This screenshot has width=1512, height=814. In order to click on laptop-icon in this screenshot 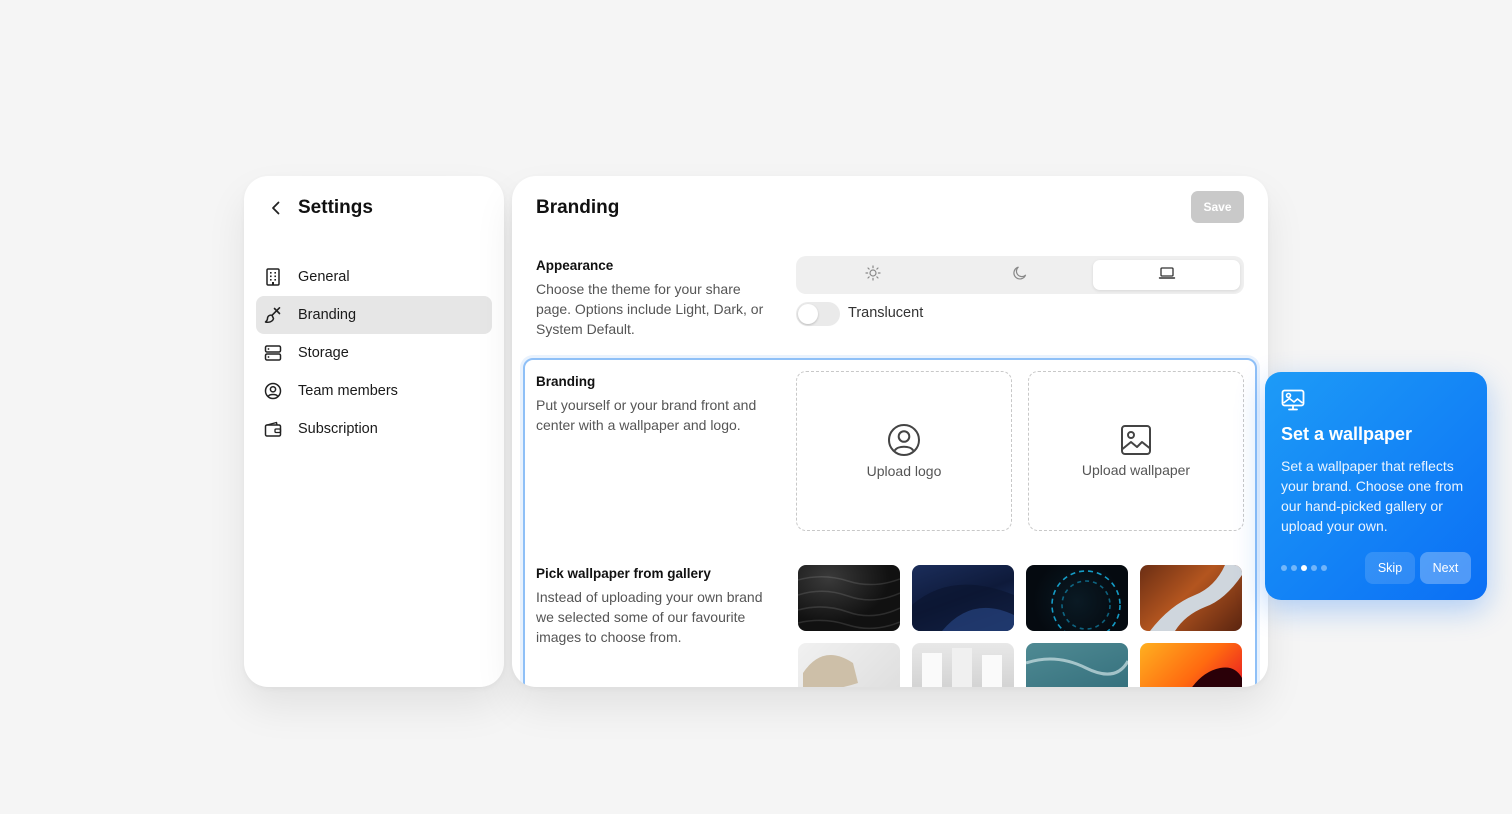, I will do `click(1167, 275)`.